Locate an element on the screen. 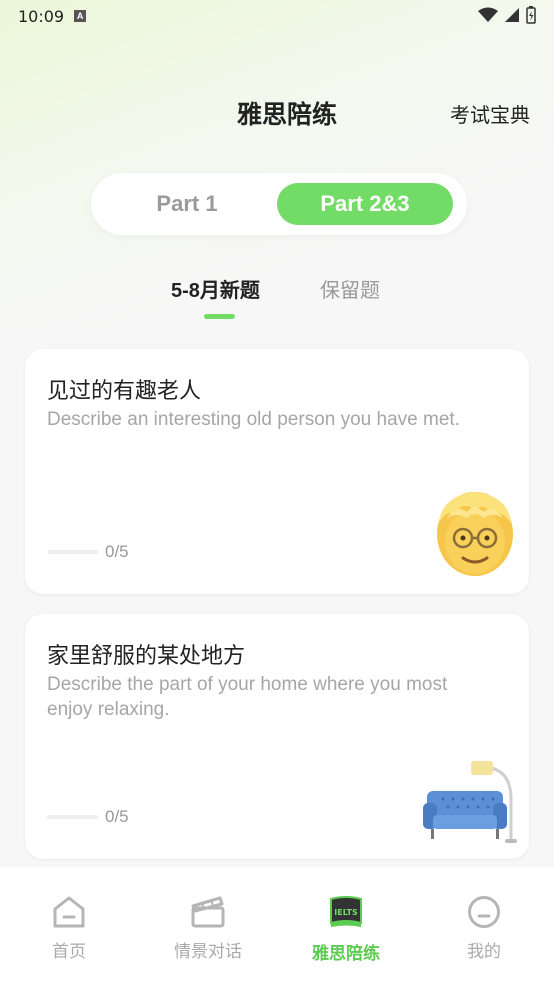 This screenshot has height=984, width=554. profile-face-icon is located at coordinates (484, 912).